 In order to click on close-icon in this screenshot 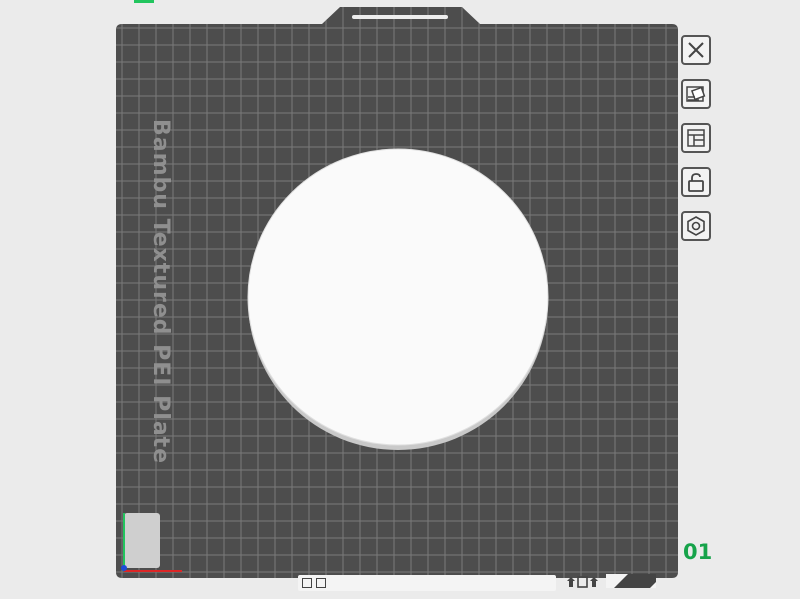, I will do `click(696, 50)`.